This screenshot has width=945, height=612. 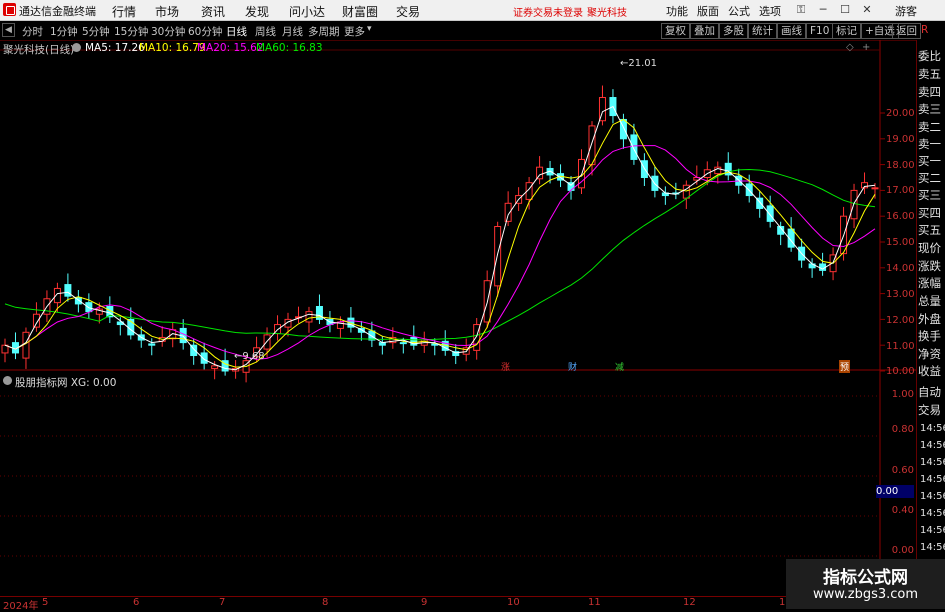 What do you see at coordinates (770, 11) in the screenshot?
I see `menu-options: 选项` at bounding box center [770, 11].